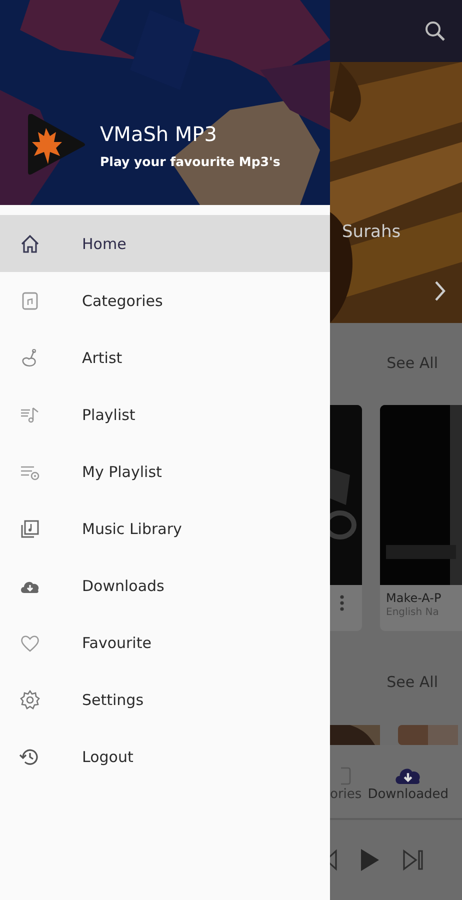 The height and width of the screenshot is (900, 462). What do you see at coordinates (165, 642) in the screenshot?
I see `menu-item: Favourite` at bounding box center [165, 642].